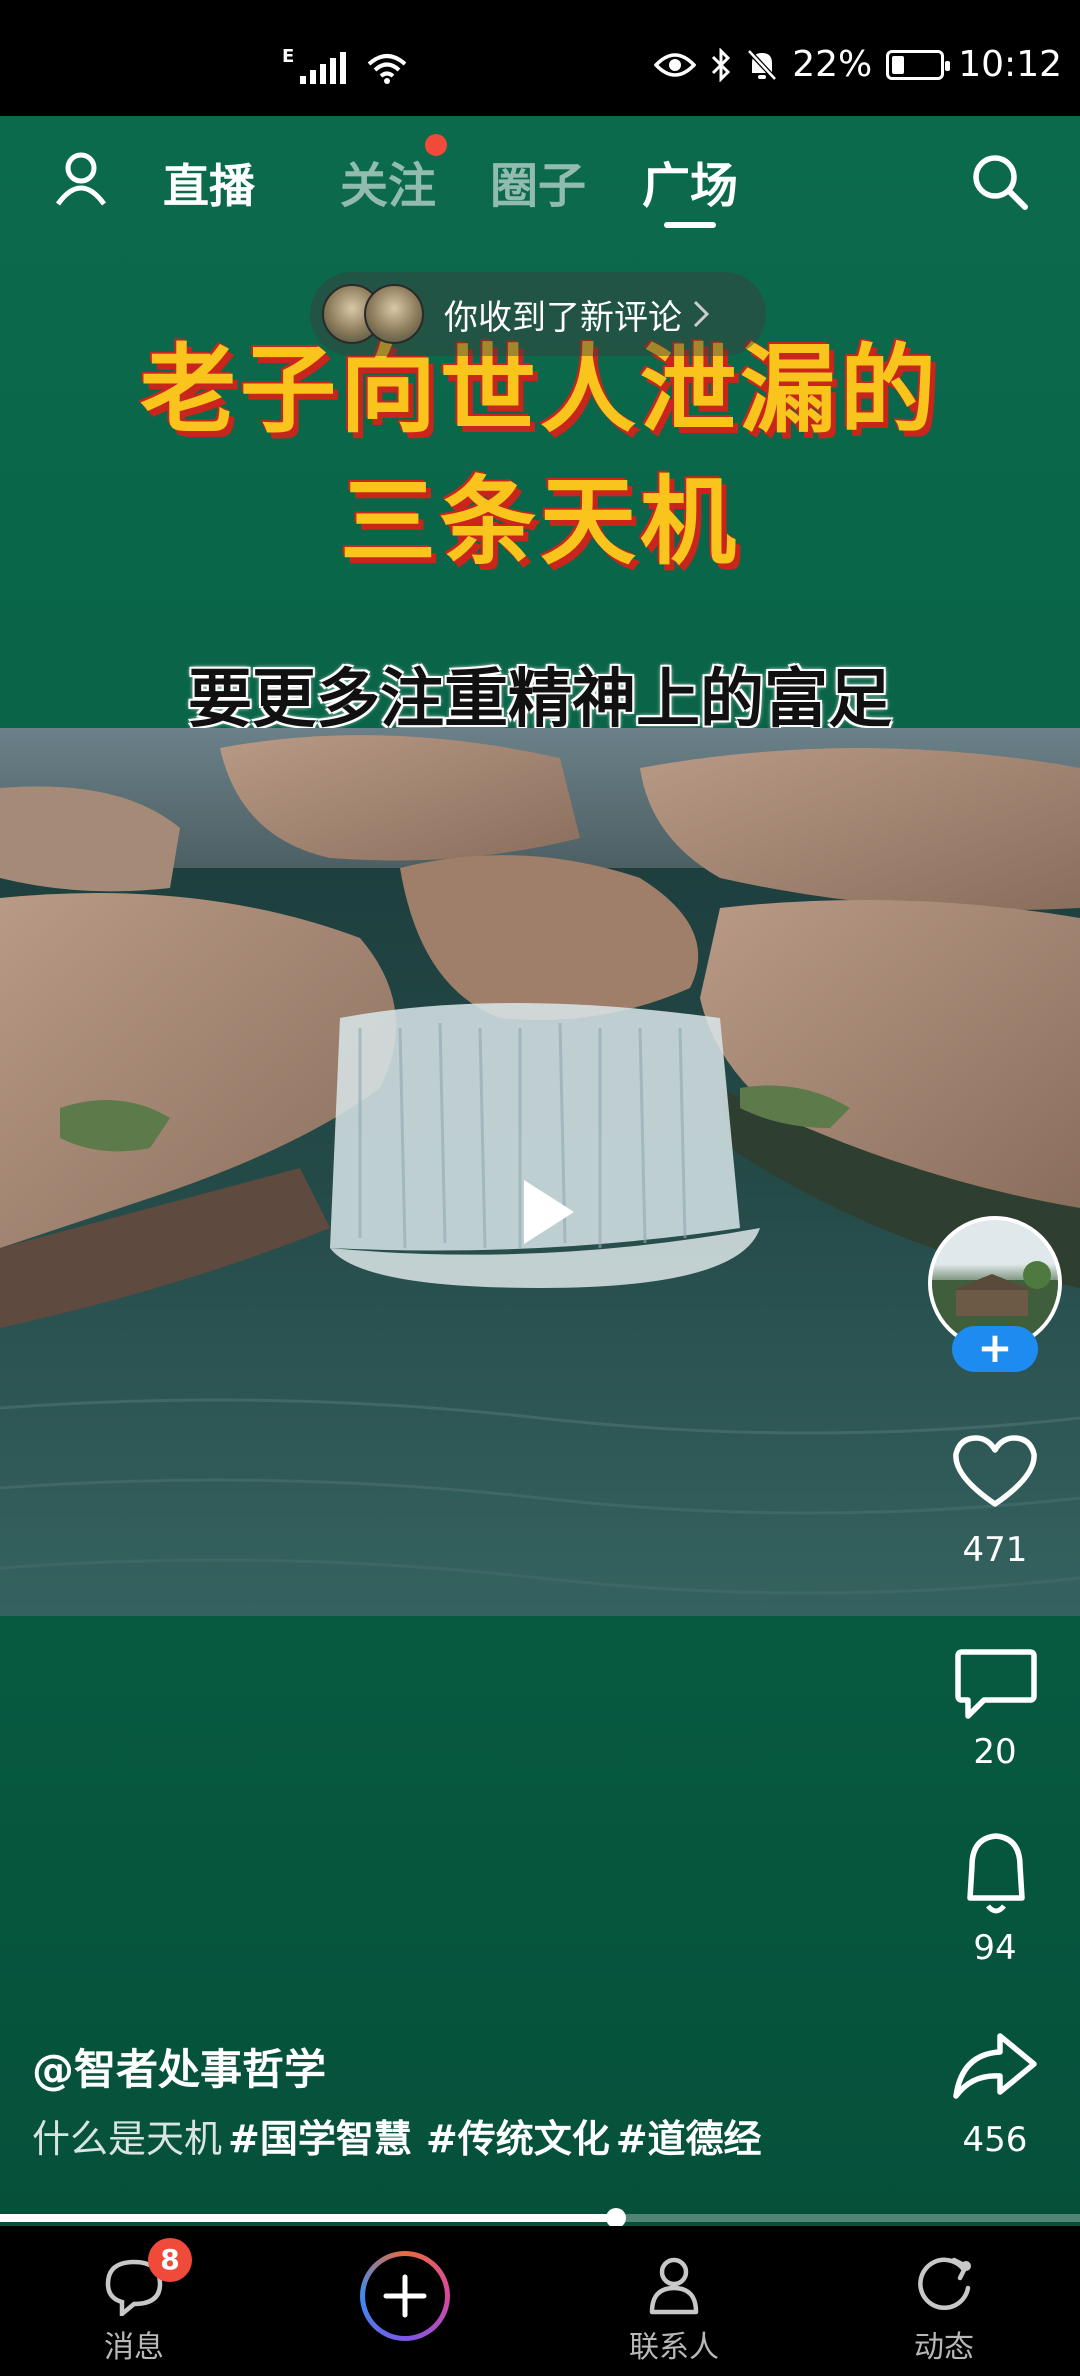 The height and width of the screenshot is (2376, 1080). What do you see at coordinates (995, 2140) in the screenshot?
I see `share-count: 456` at bounding box center [995, 2140].